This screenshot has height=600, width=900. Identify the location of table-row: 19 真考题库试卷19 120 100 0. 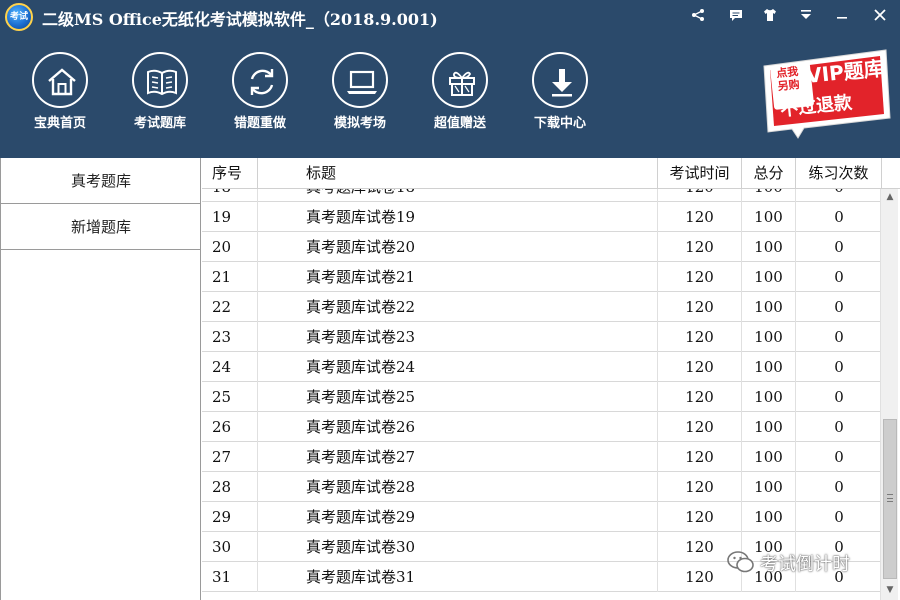
(542, 217).